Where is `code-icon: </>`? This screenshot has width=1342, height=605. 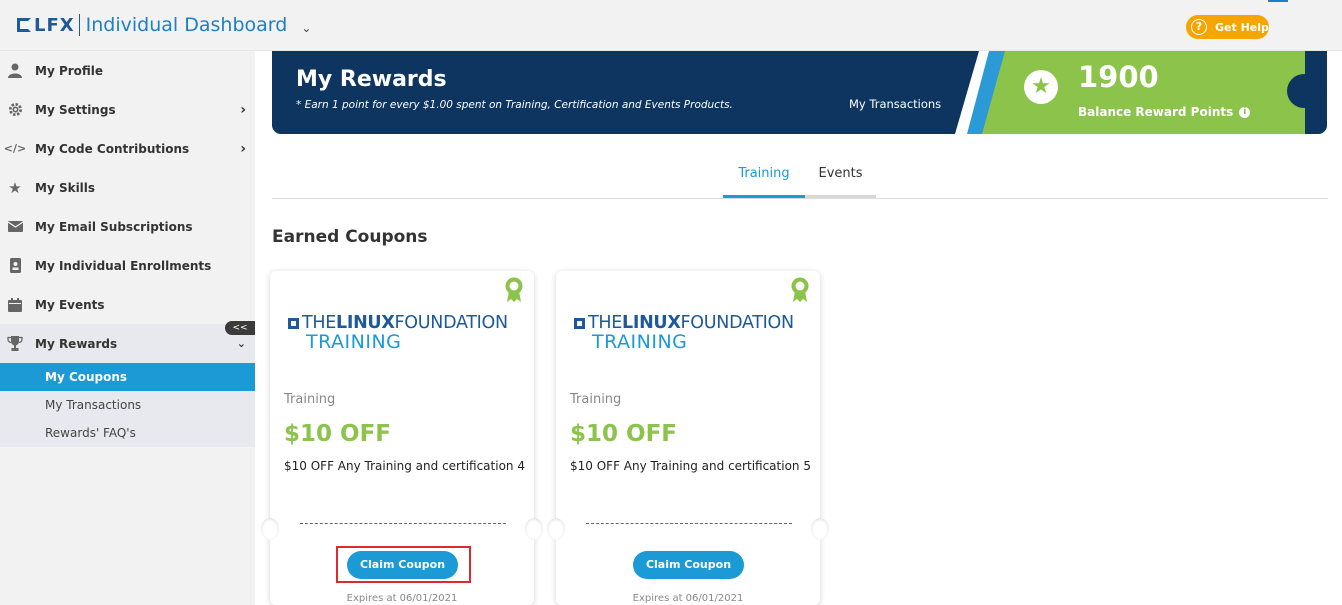
code-icon: </> is located at coordinates (15, 148).